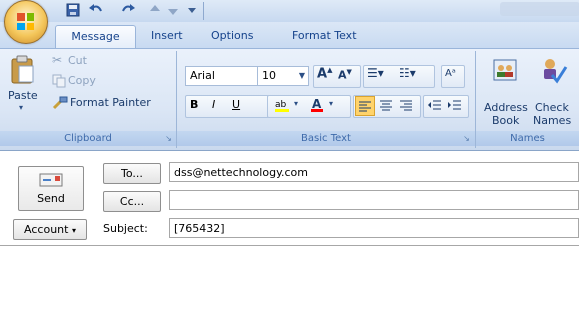 This screenshot has width=579, height=332. What do you see at coordinates (128, 10) in the screenshot?
I see `redo-icon` at bounding box center [128, 10].